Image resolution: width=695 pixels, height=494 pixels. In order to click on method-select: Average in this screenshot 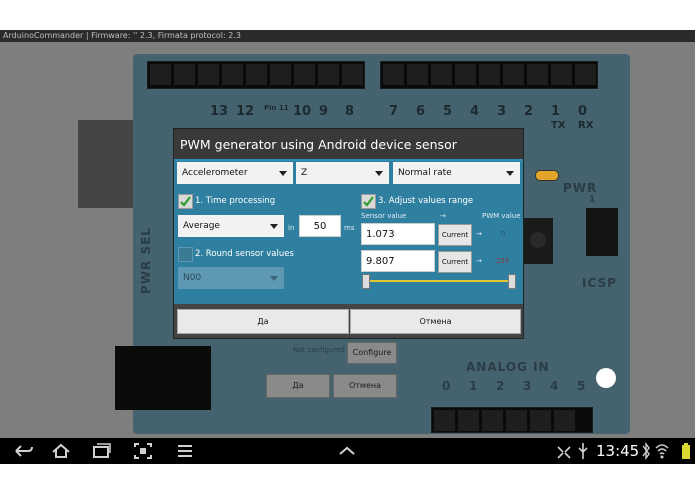, I will do `click(231, 226)`.